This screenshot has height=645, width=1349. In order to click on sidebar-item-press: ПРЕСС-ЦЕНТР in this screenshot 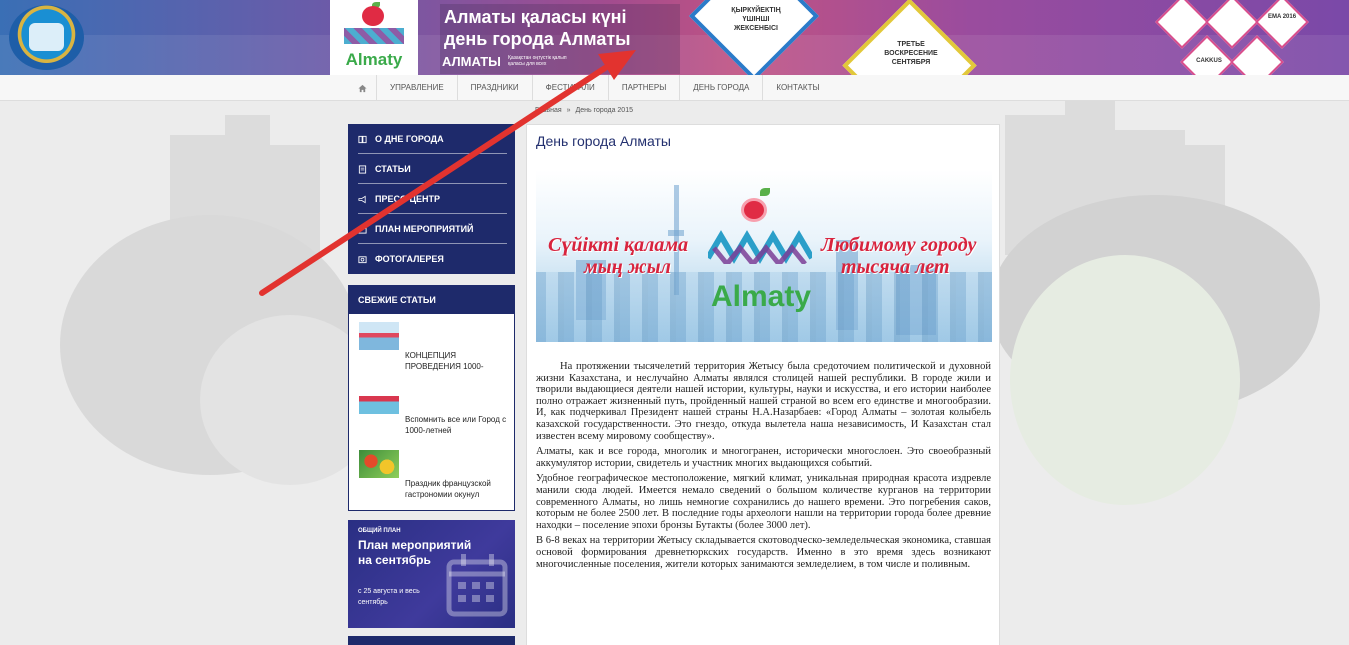, I will do `click(431, 199)`.